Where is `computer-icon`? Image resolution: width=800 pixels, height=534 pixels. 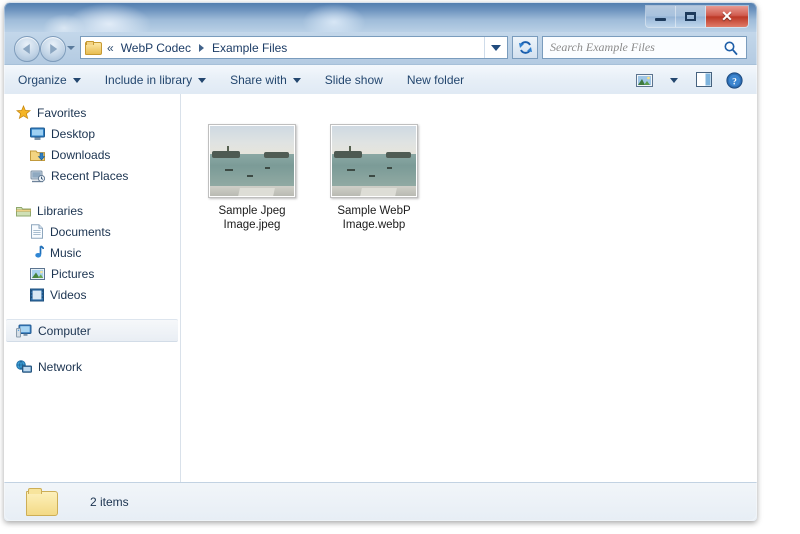 computer-icon is located at coordinates (24, 330).